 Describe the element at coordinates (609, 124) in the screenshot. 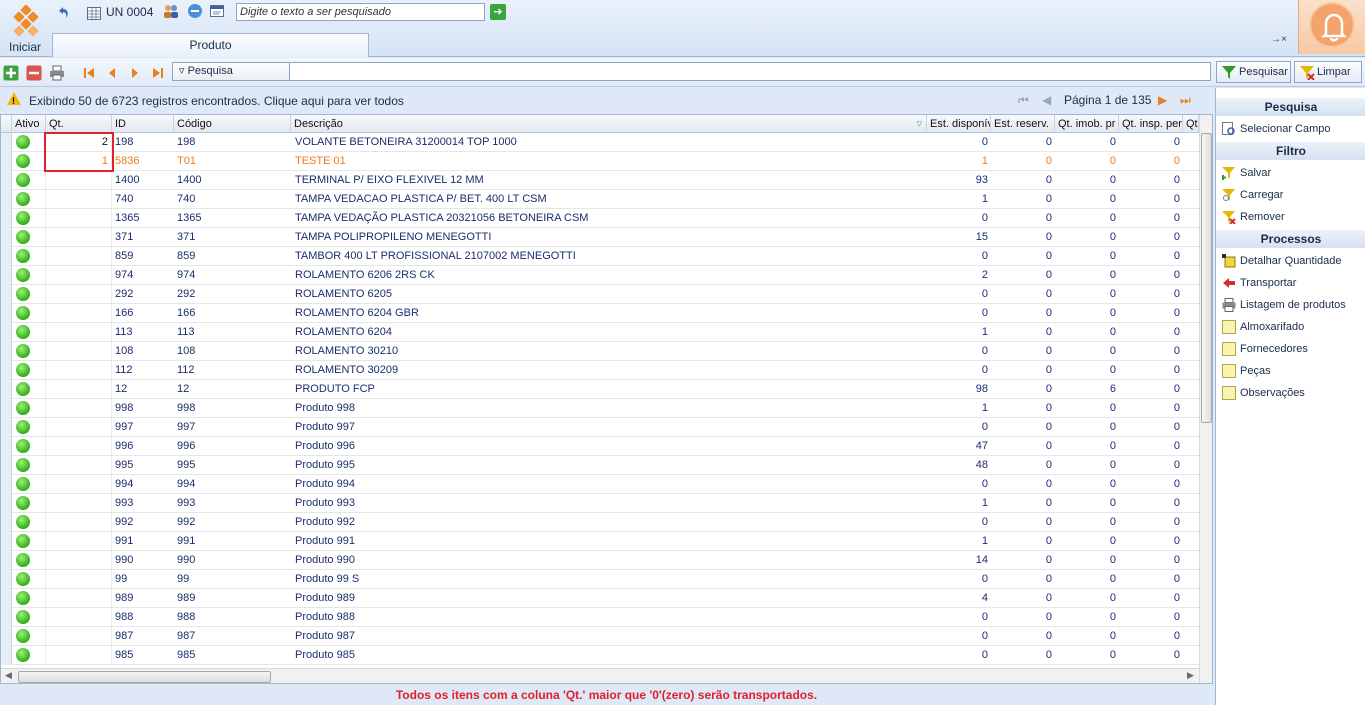

I see `header-descricao: Descrição ▿` at that location.